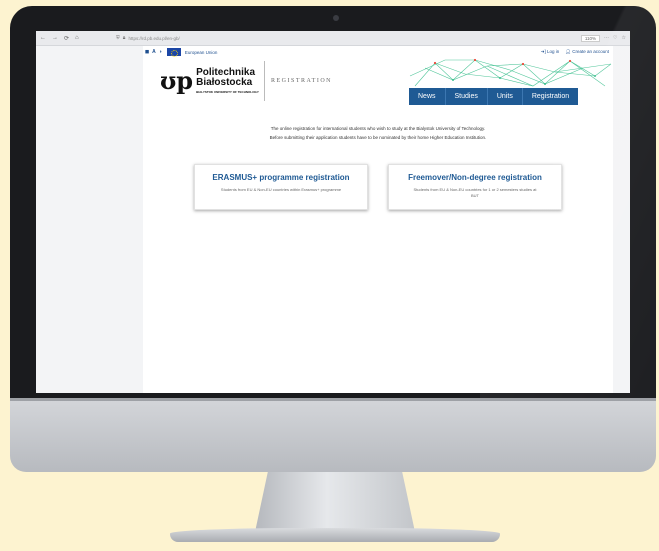  I want to click on menu-item-registration: Registration, so click(549, 96).